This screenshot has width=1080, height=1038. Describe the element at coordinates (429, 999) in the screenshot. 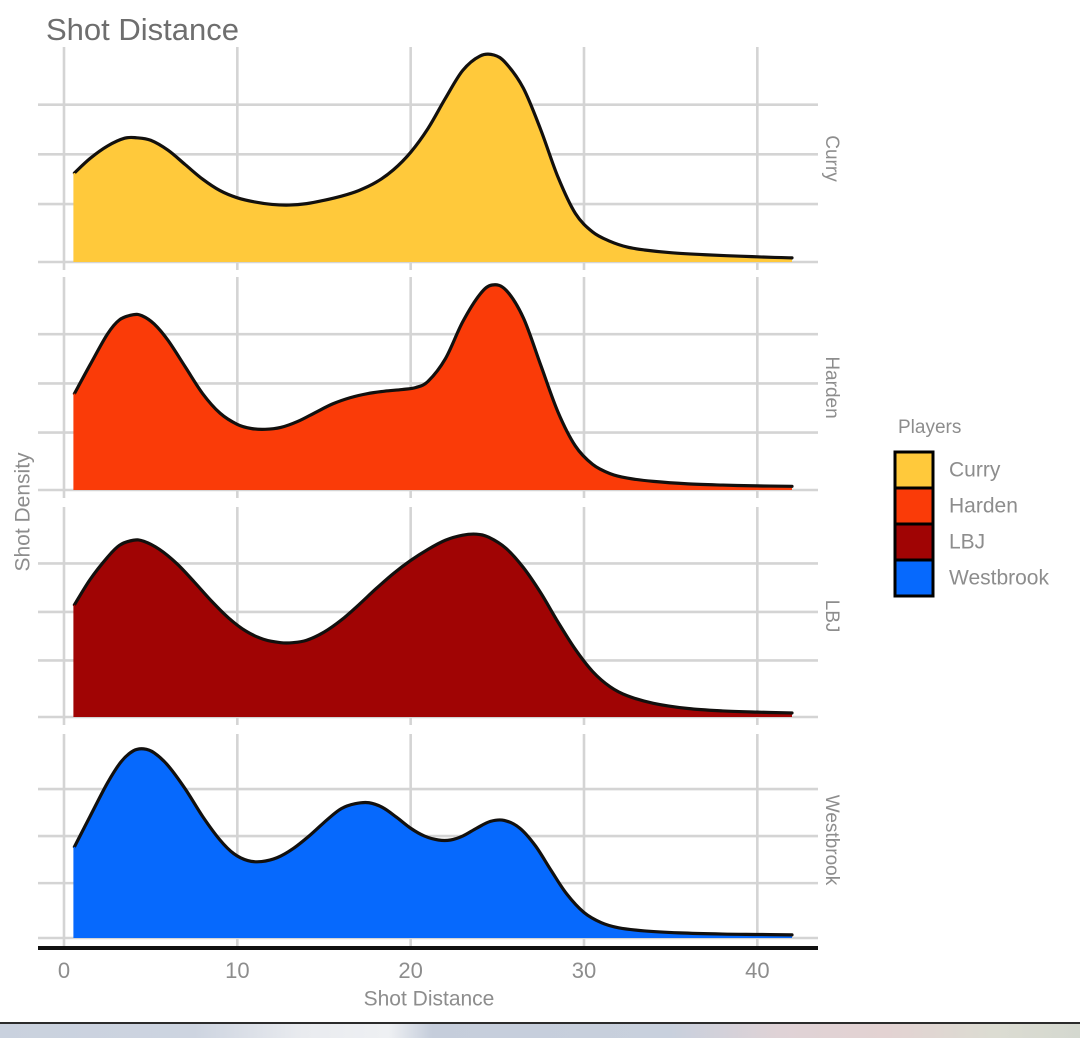

I see `x-axis-title: Shot Distance` at that location.